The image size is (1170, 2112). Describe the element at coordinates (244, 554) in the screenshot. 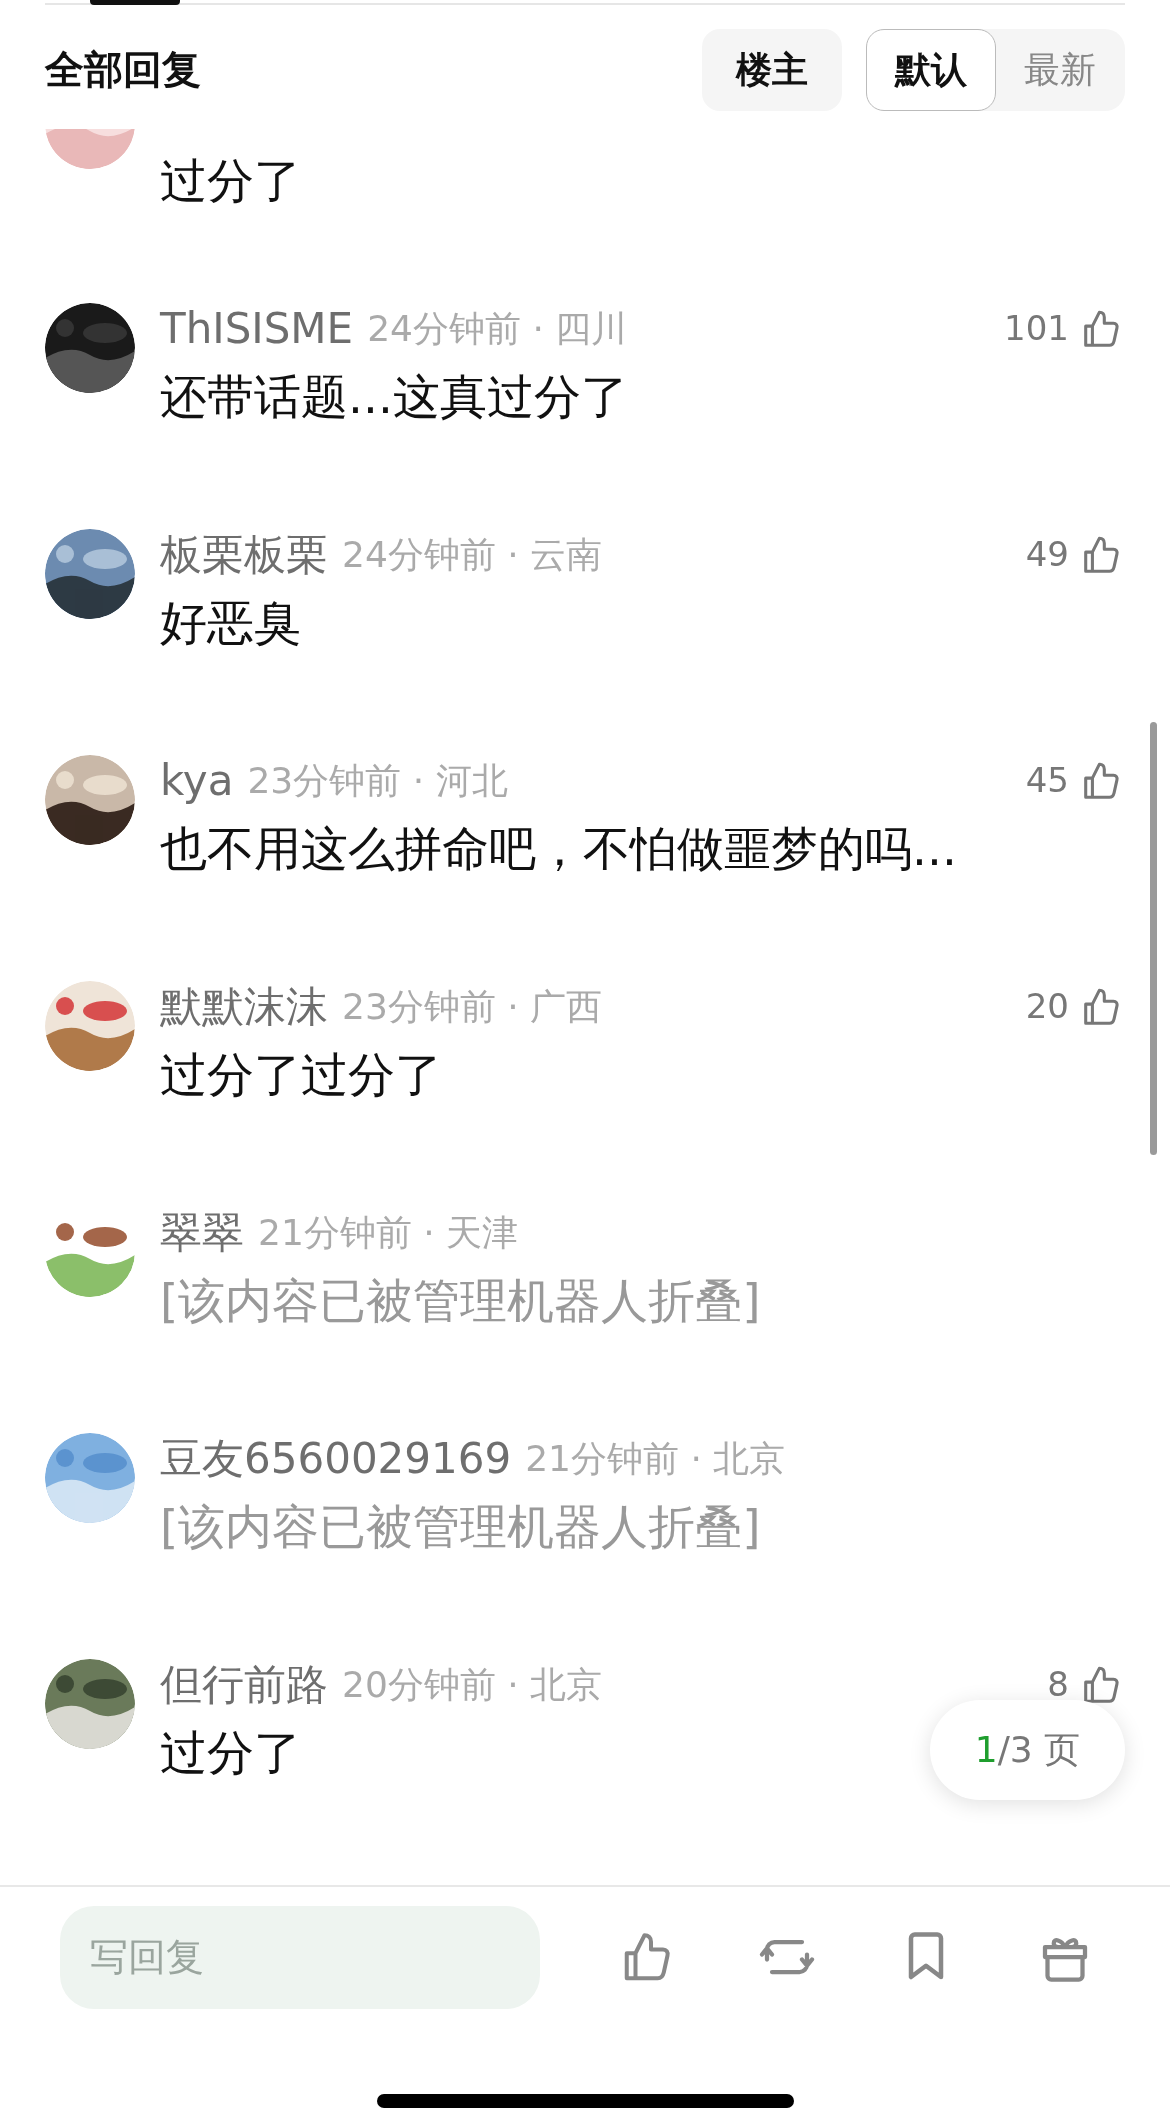

I see `username: 板栗板栗` at that location.